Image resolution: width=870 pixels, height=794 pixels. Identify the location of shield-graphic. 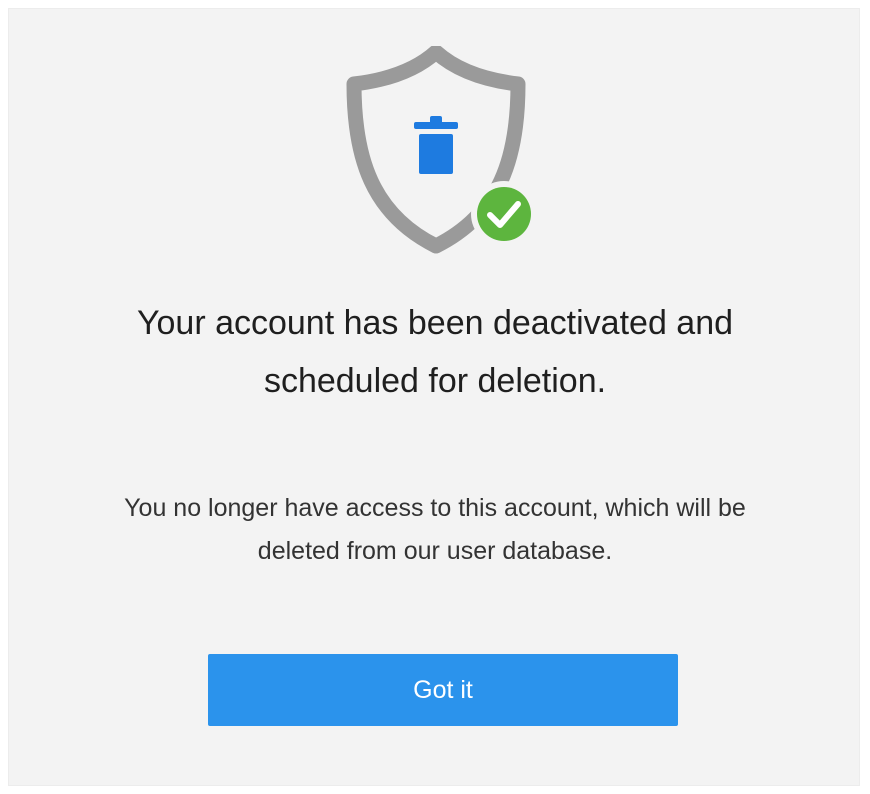
(441, 150).